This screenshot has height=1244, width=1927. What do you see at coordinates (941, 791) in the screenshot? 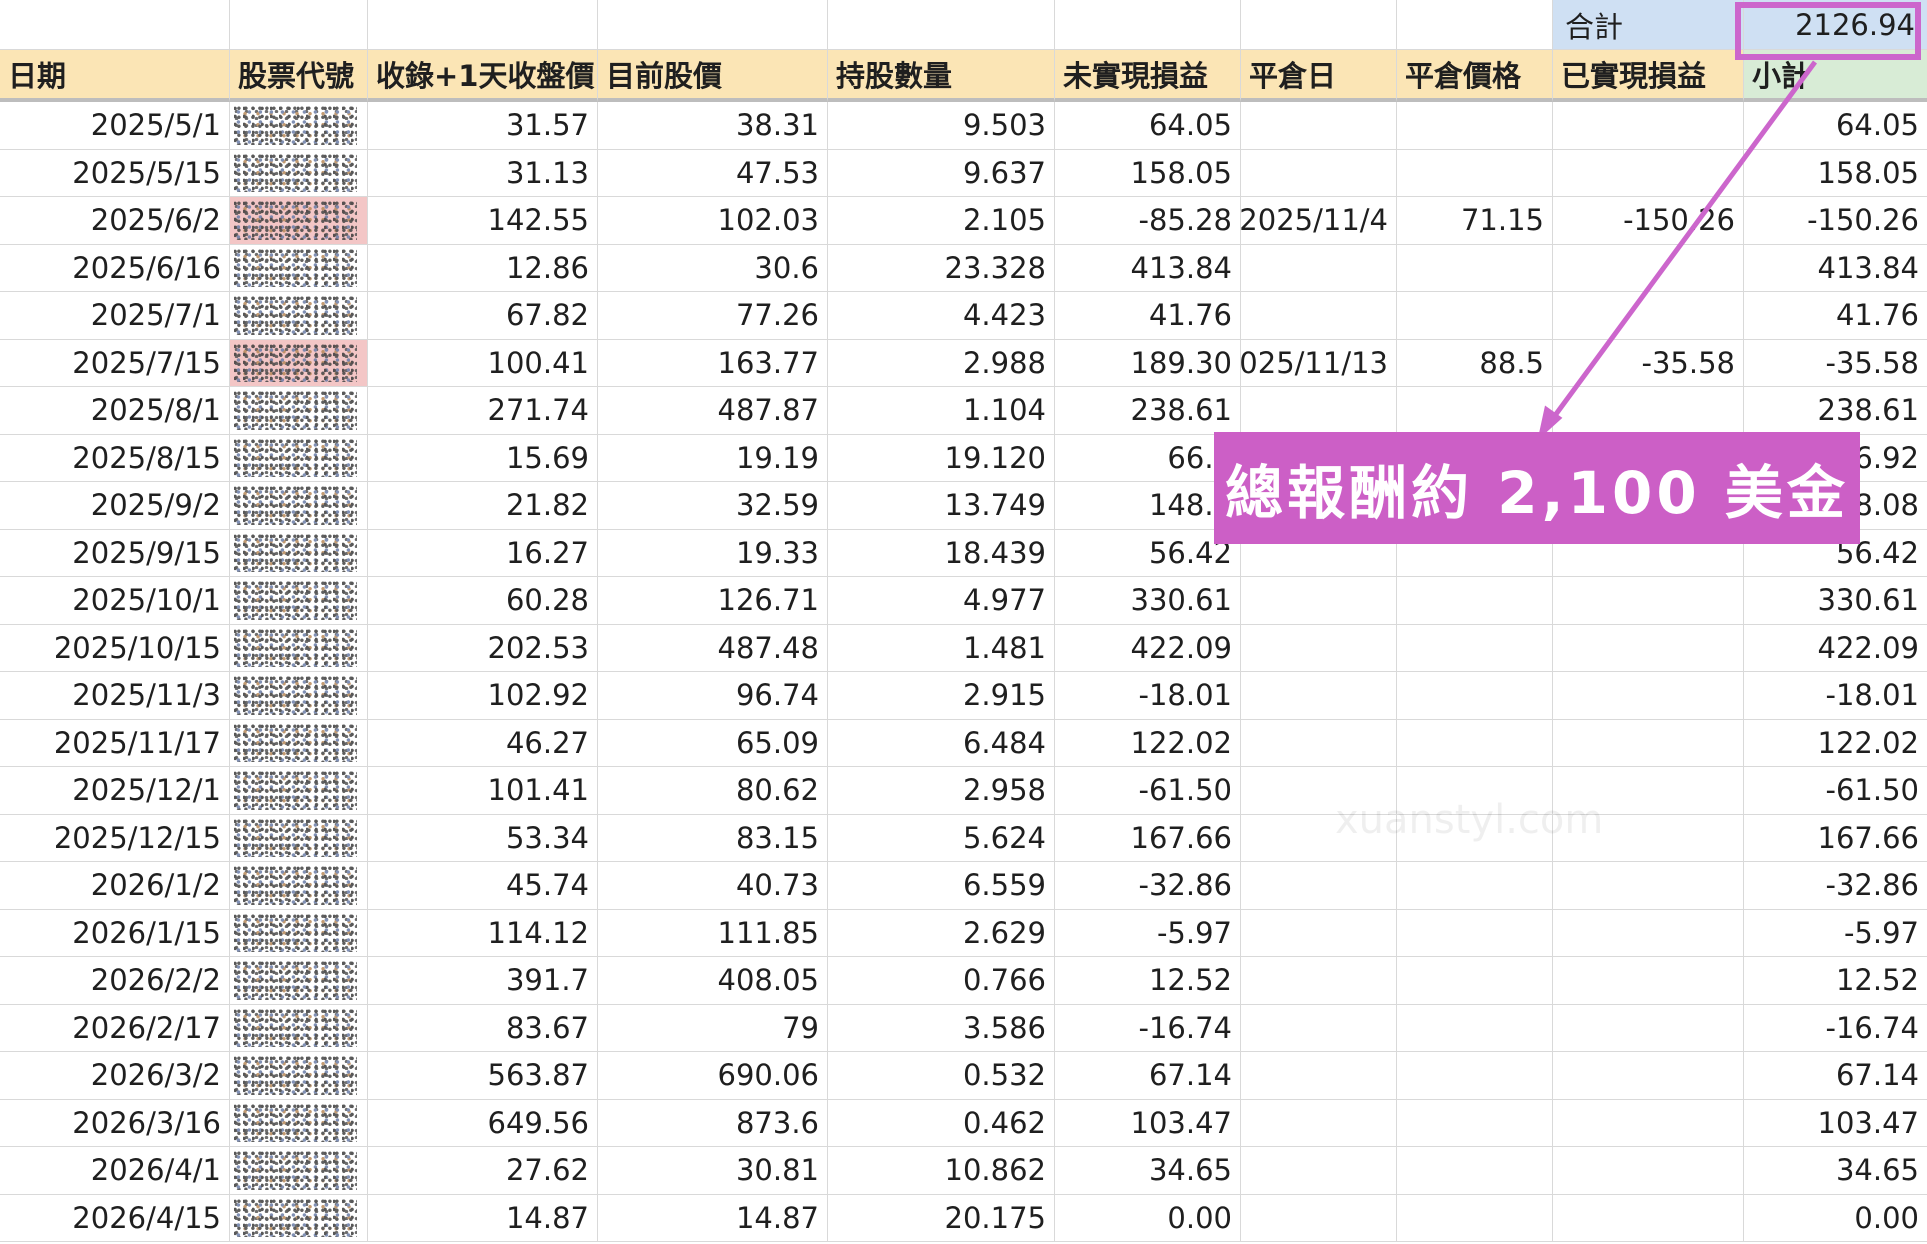
I see `cell-quantity: 2.958` at bounding box center [941, 791].